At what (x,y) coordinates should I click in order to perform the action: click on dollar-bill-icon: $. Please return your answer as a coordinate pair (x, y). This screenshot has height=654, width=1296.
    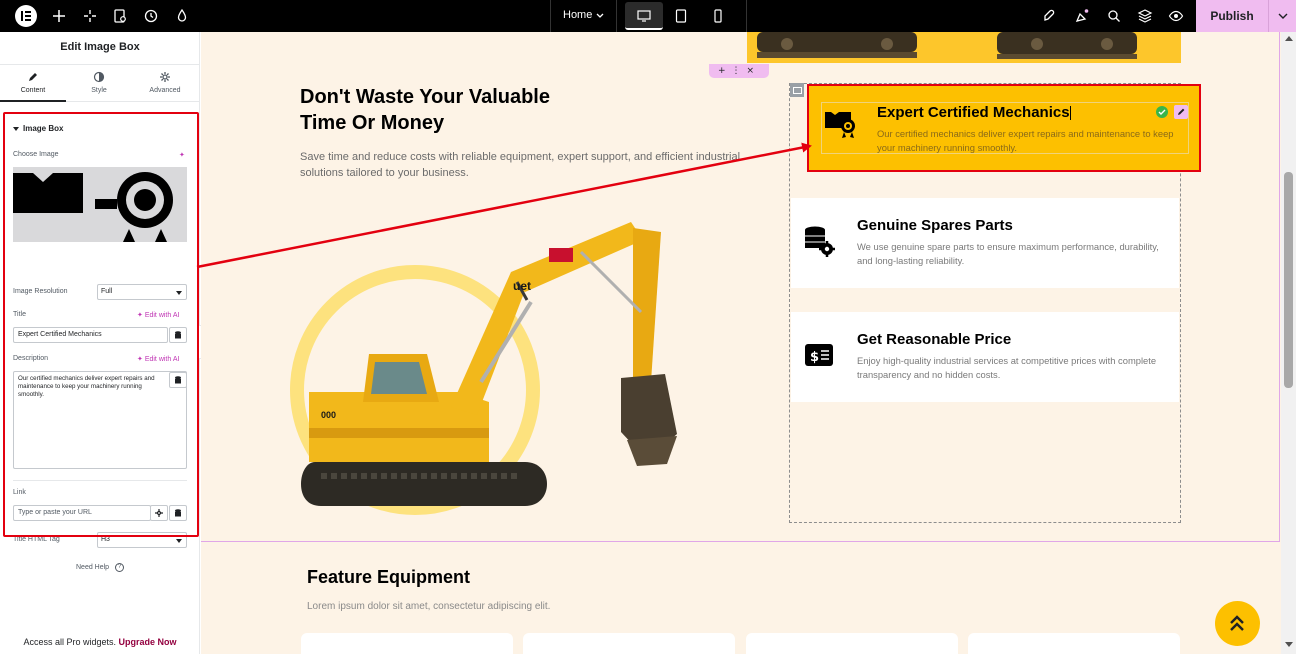
    Looking at the image, I should click on (819, 355).